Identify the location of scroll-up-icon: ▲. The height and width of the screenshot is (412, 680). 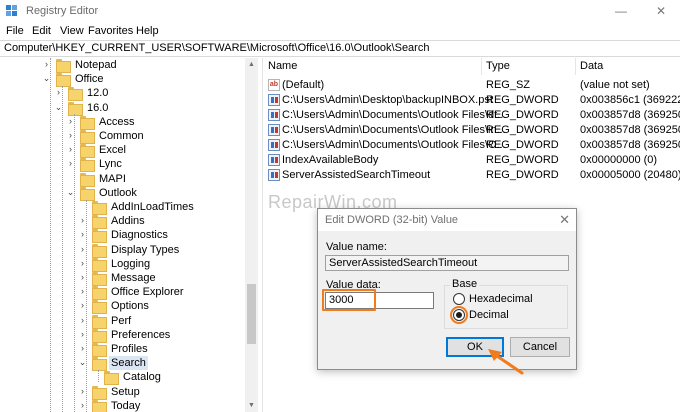
(251, 64).